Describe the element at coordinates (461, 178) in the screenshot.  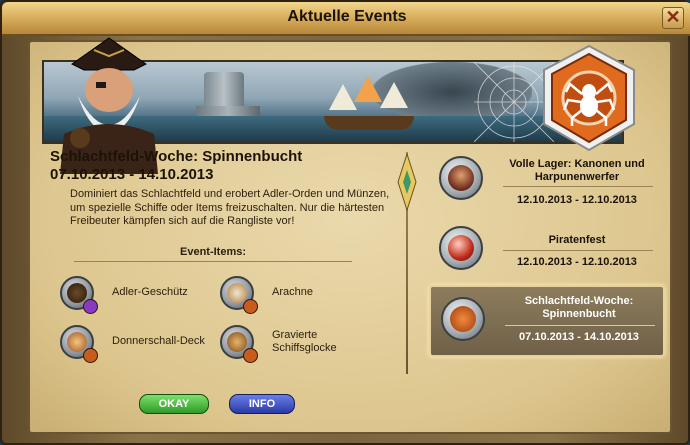
I see `pirate-woman-icon` at that location.